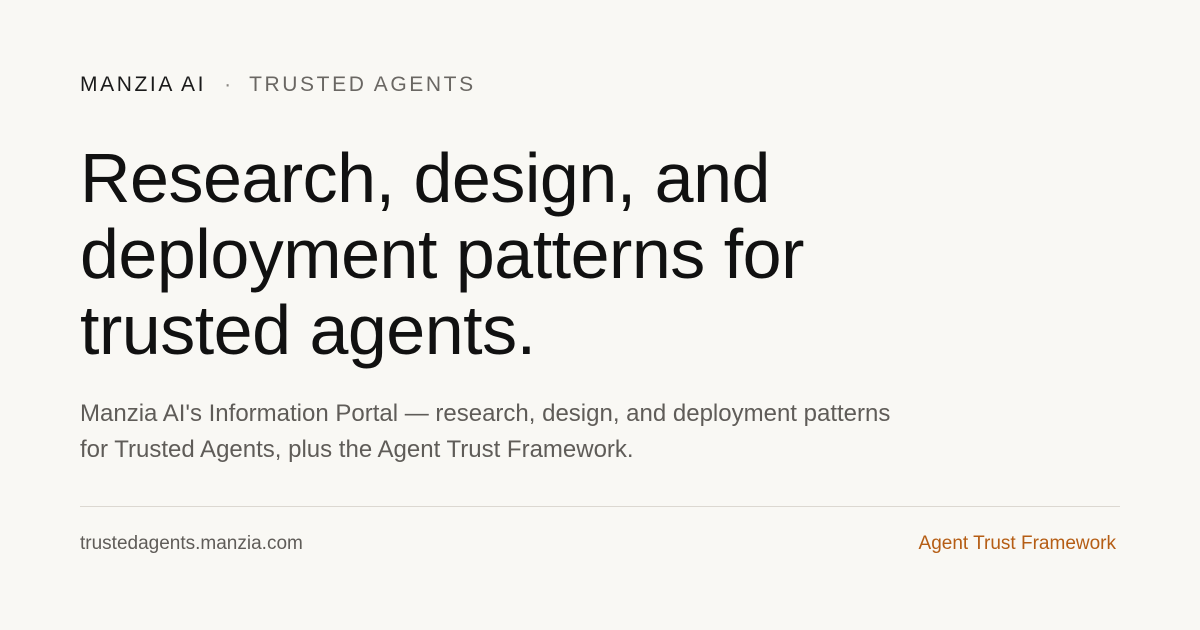 The height and width of the screenshot is (630, 1200). I want to click on agent-trust-framework-link: Agent Trust Framework, so click(1017, 544).